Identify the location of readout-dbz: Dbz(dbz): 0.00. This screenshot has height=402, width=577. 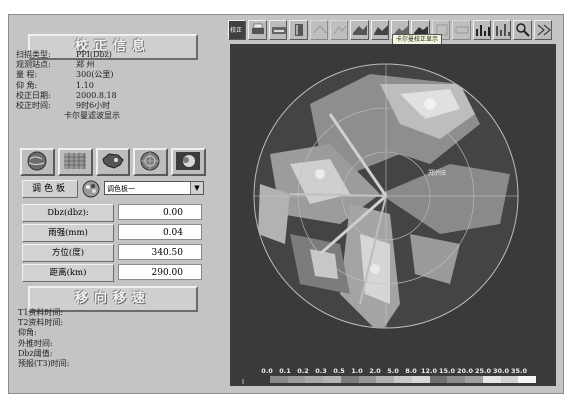
(112, 213).